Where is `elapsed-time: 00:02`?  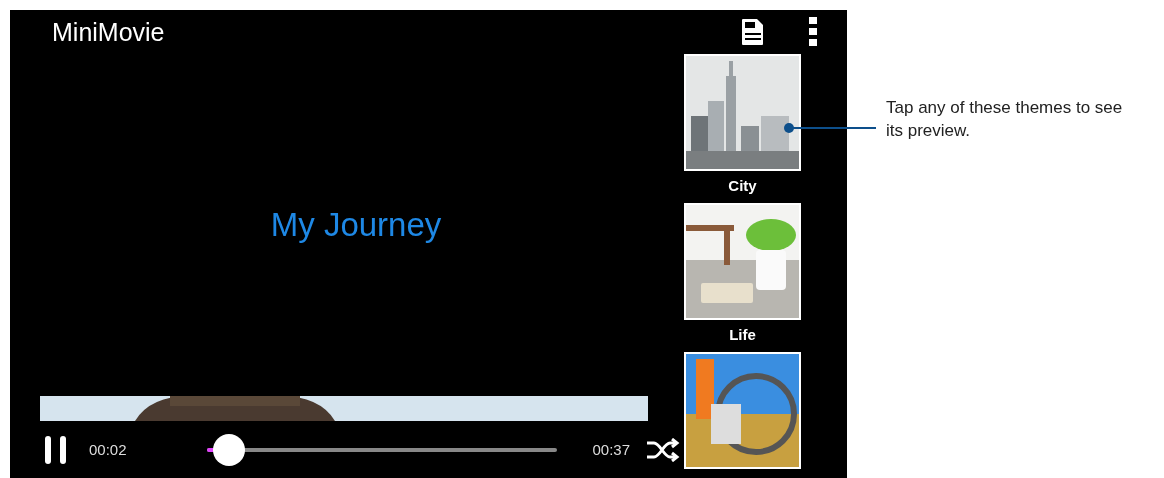
elapsed-time: 00:02 is located at coordinates (108, 449).